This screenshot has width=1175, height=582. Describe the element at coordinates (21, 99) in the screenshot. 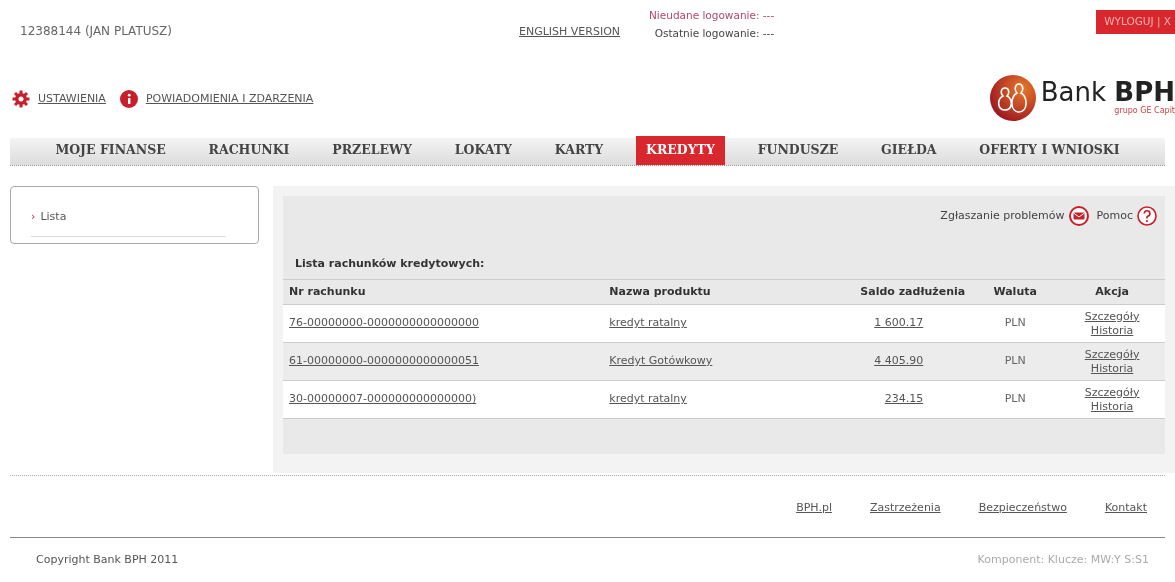

I see `gear-icon` at that location.